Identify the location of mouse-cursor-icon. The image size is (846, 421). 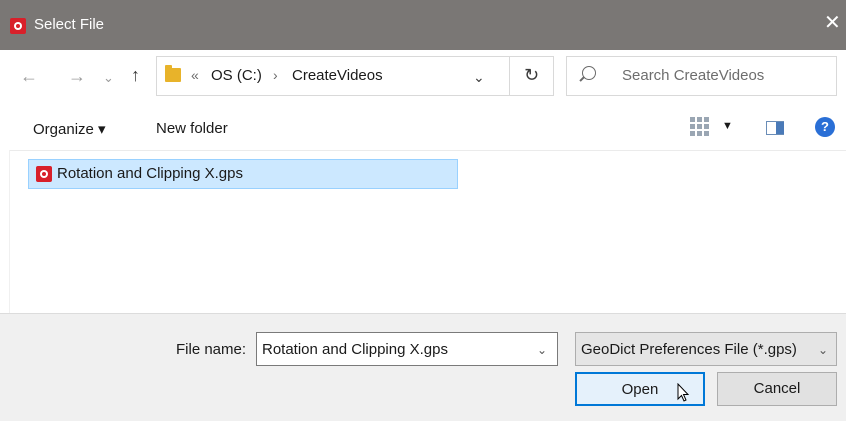
(683, 392).